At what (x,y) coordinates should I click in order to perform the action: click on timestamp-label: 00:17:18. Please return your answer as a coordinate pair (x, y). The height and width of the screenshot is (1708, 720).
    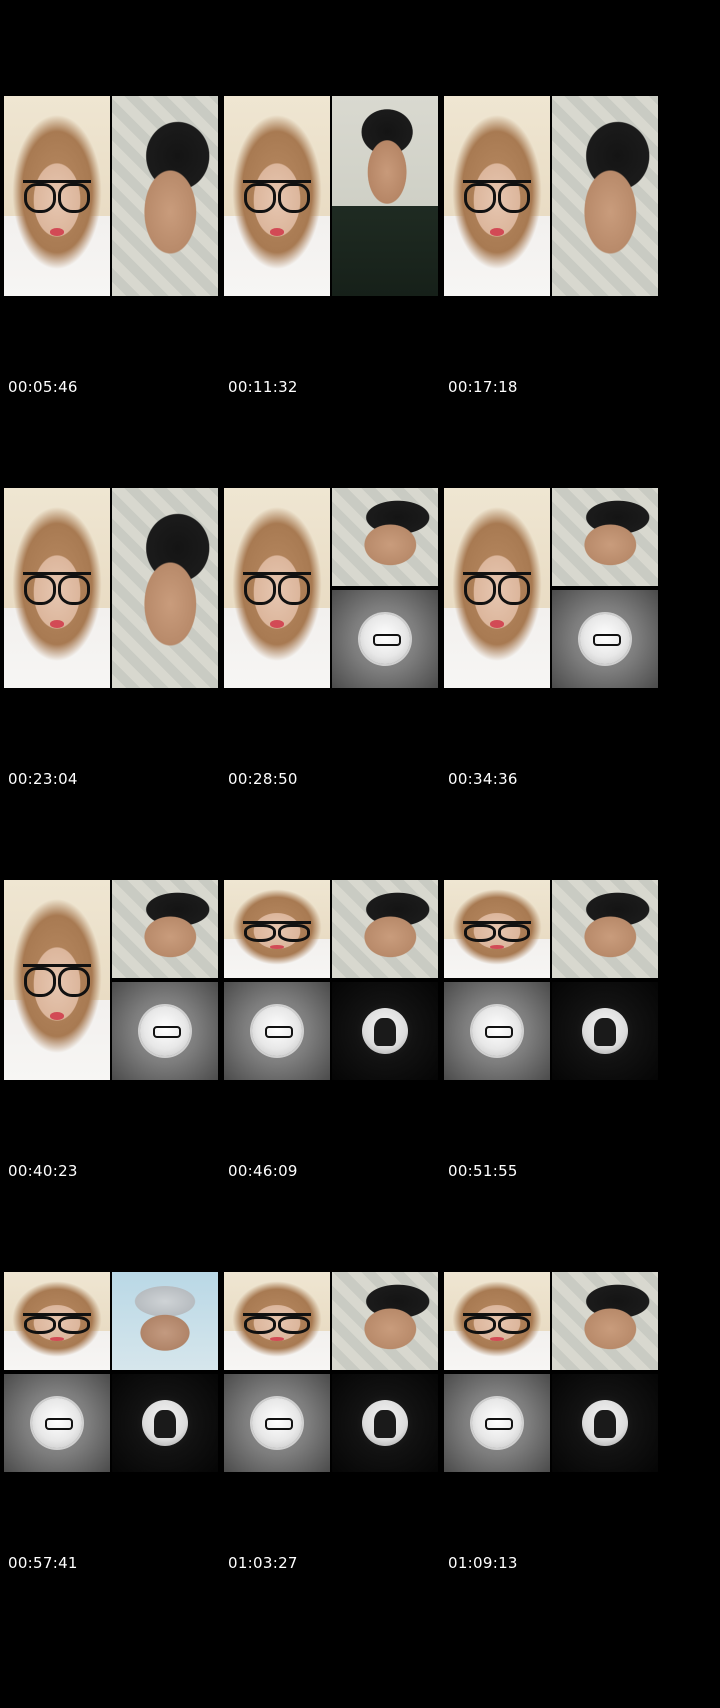
    Looking at the image, I should click on (483, 387).